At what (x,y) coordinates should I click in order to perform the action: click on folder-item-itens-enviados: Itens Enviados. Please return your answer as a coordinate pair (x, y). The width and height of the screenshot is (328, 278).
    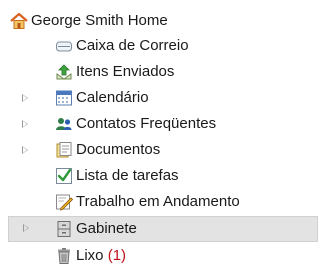
    Looking at the image, I should click on (159, 72).